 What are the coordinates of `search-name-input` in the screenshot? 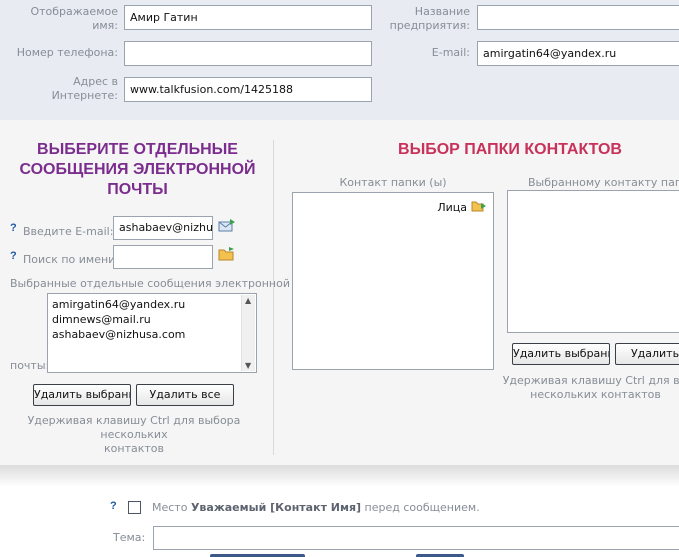 It's located at (163, 257).